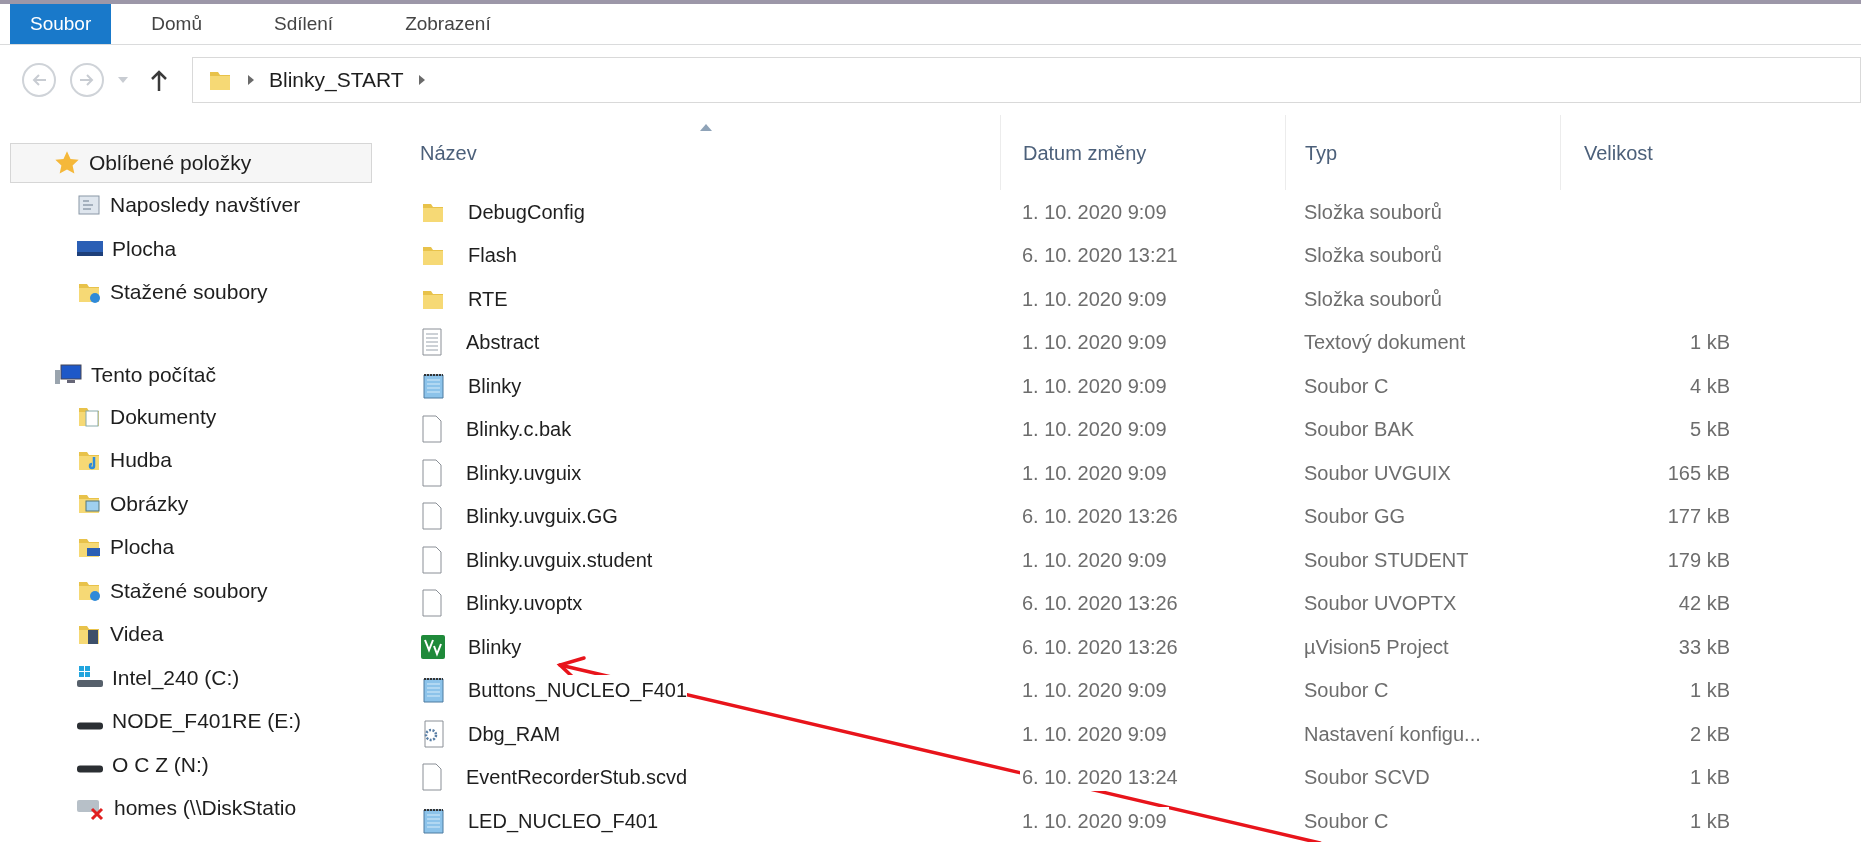  Describe the element at coordinates (176, 24) in the screenshot. I see `ribbon-tab: Domů` at that location.